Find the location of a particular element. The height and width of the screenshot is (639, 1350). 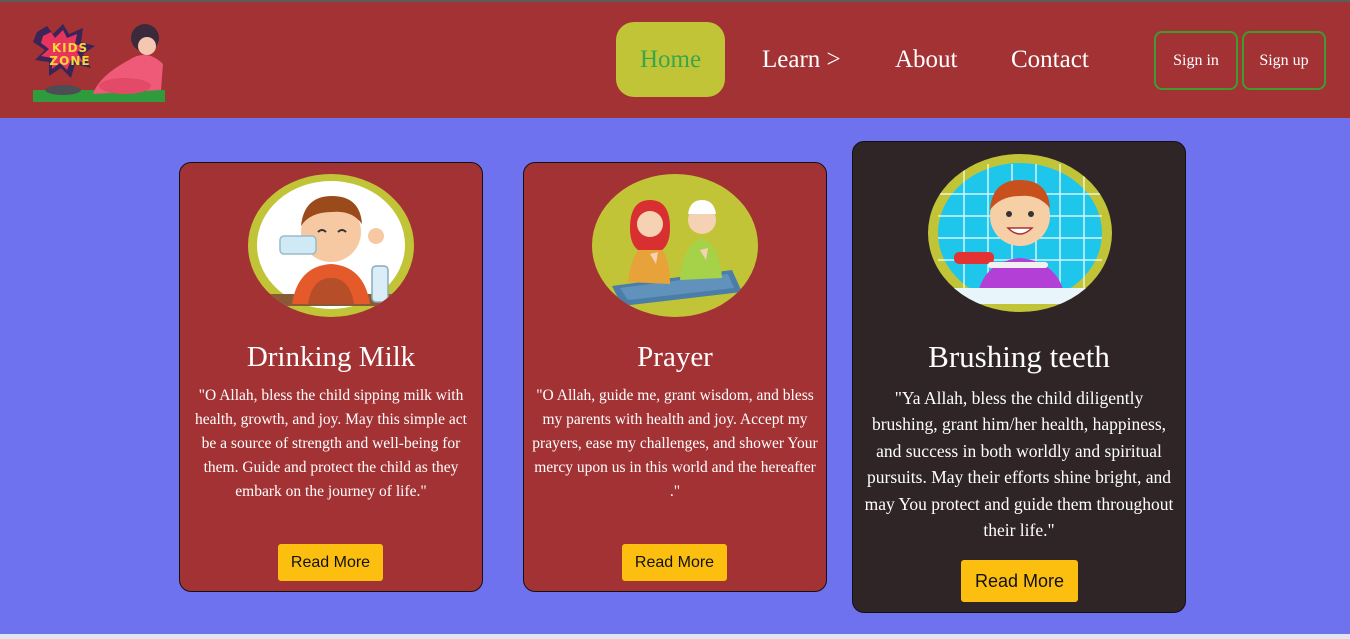

kids-zone-logo: KIDS ZONE is located at coordinates (99, 61).